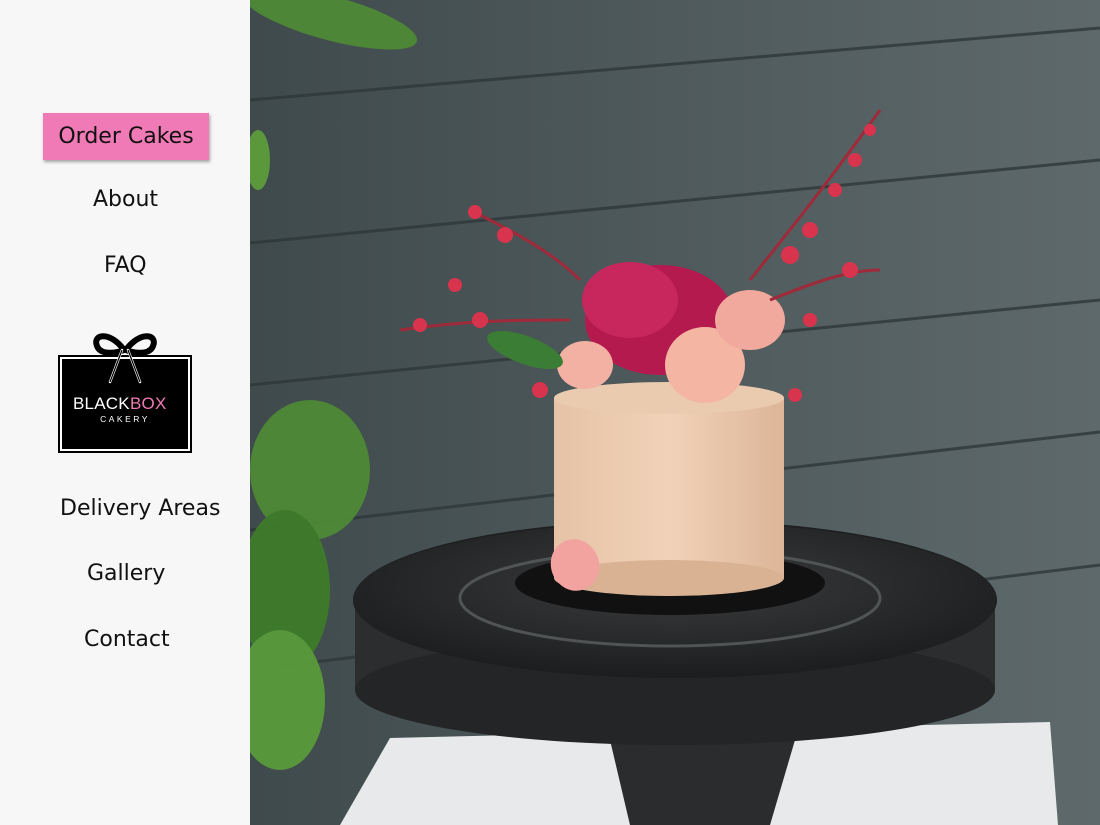  Describe the element at coordinates (125, 391) in the screenshot. I see `blackbox-cakery-logo: BLACK BOX CAKERY` at that location.